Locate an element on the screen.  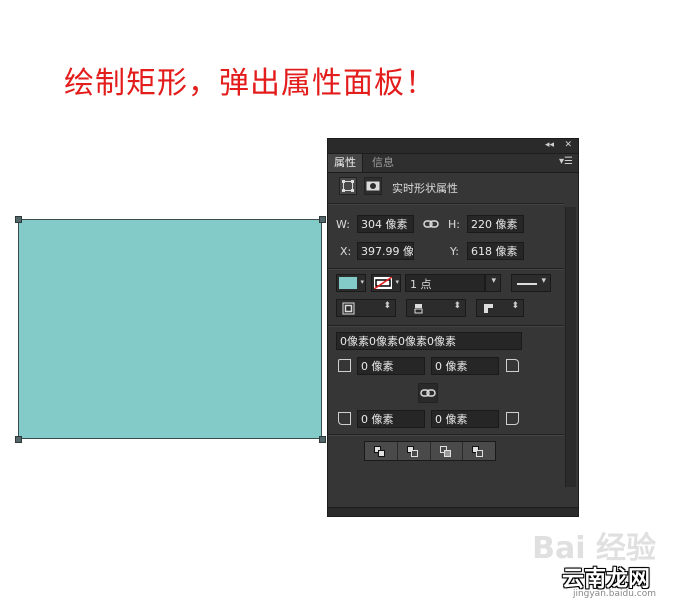
corner-radius-summary-field: 0像素0像素0像素0像素 is located at coordinates (429, 341).